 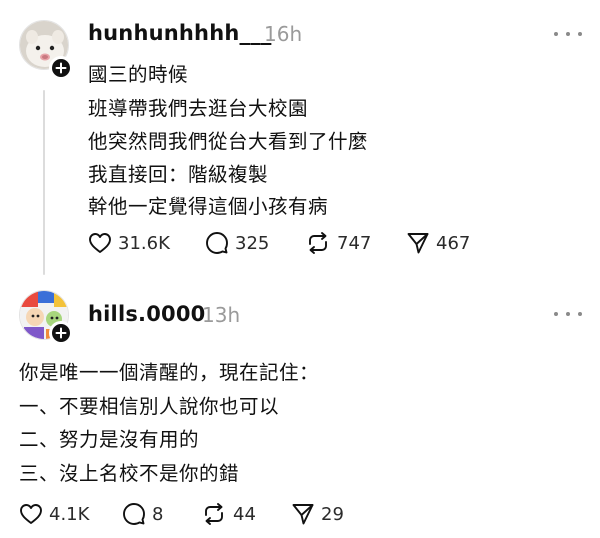 What do you see at coordinates (138, 74) in the screenshot?
I see `post-text-line: 國三的時候` at bounding box center [138, 74].